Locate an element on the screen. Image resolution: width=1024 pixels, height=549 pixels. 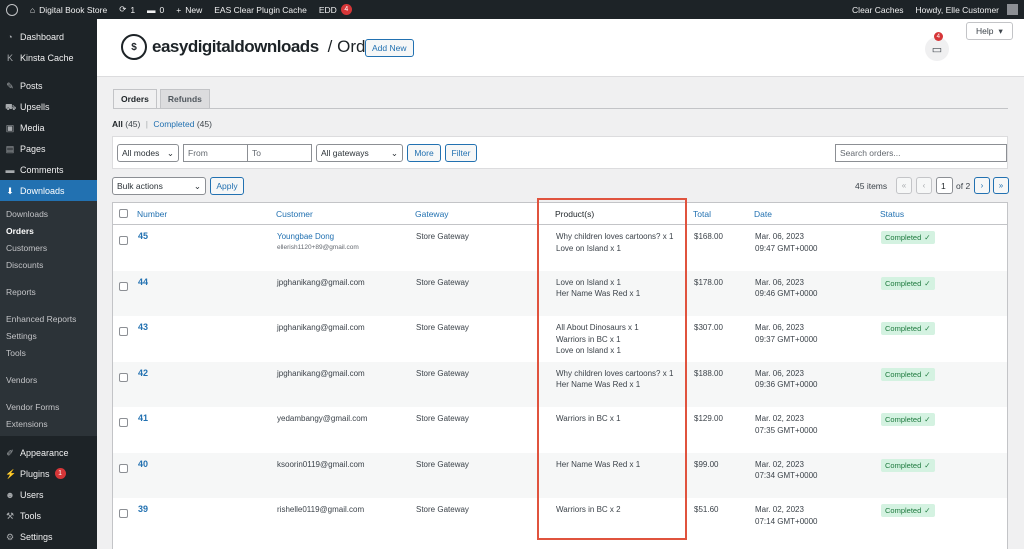
account-menu: Howdy, Elle Customer is located at coordinates (967, 9).